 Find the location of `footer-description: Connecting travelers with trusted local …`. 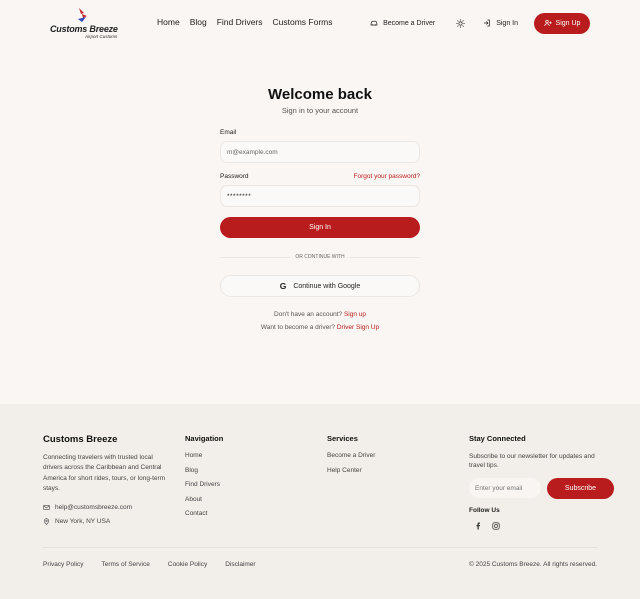

footer-description: Connecting travelers with trusted local … is located at coordinates (104, 473).